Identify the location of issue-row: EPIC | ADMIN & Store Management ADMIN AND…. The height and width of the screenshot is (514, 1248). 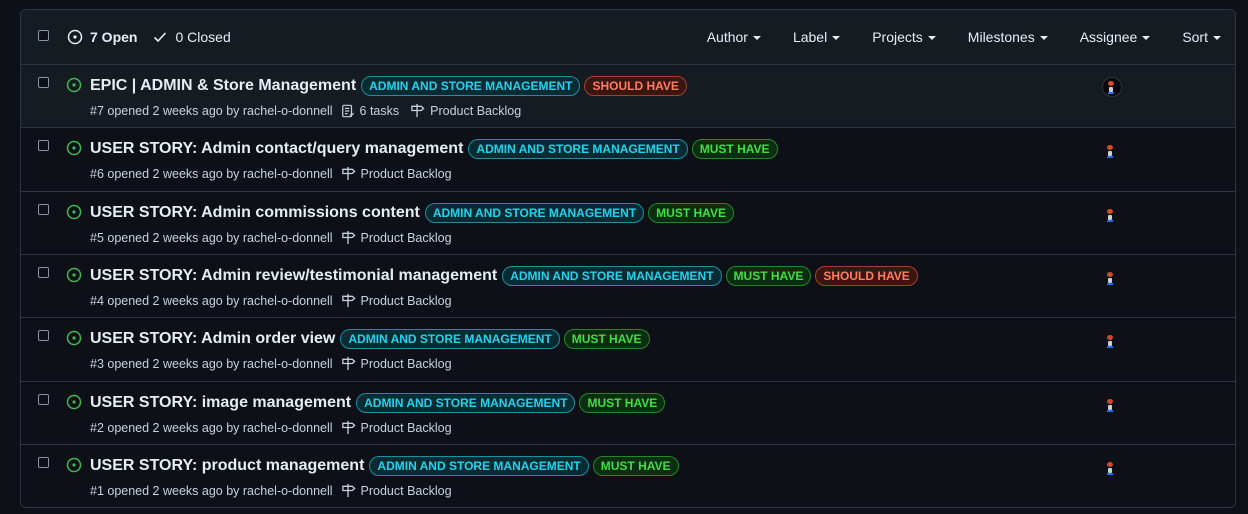
(628, 96).